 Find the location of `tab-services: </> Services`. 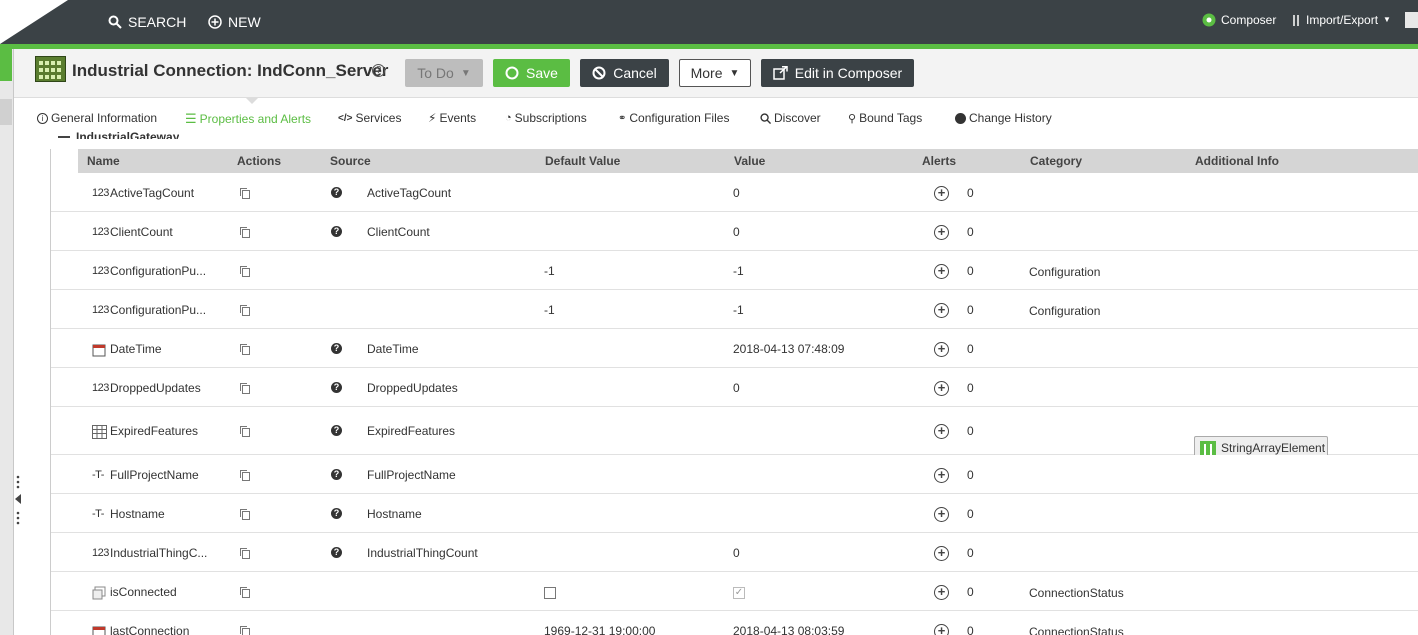

tab-services: </> Services is located at coordinates (369, 118).